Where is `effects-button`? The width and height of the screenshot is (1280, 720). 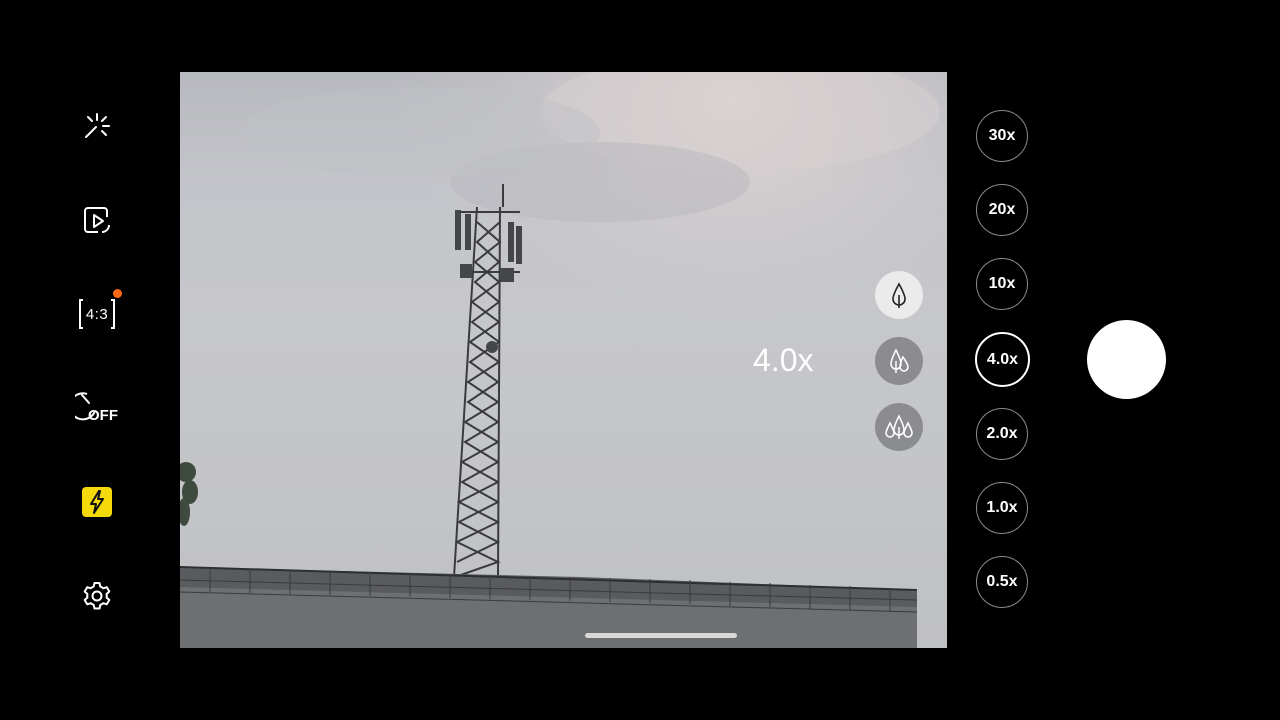
effects-button is located at coordinates (97, 126).